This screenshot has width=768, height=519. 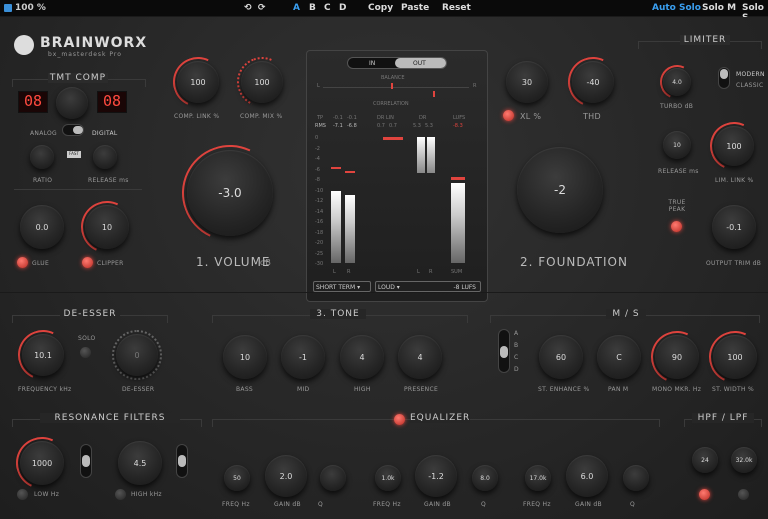 I want to click on comp-link-knob: 100, so click(x=198, y=82).